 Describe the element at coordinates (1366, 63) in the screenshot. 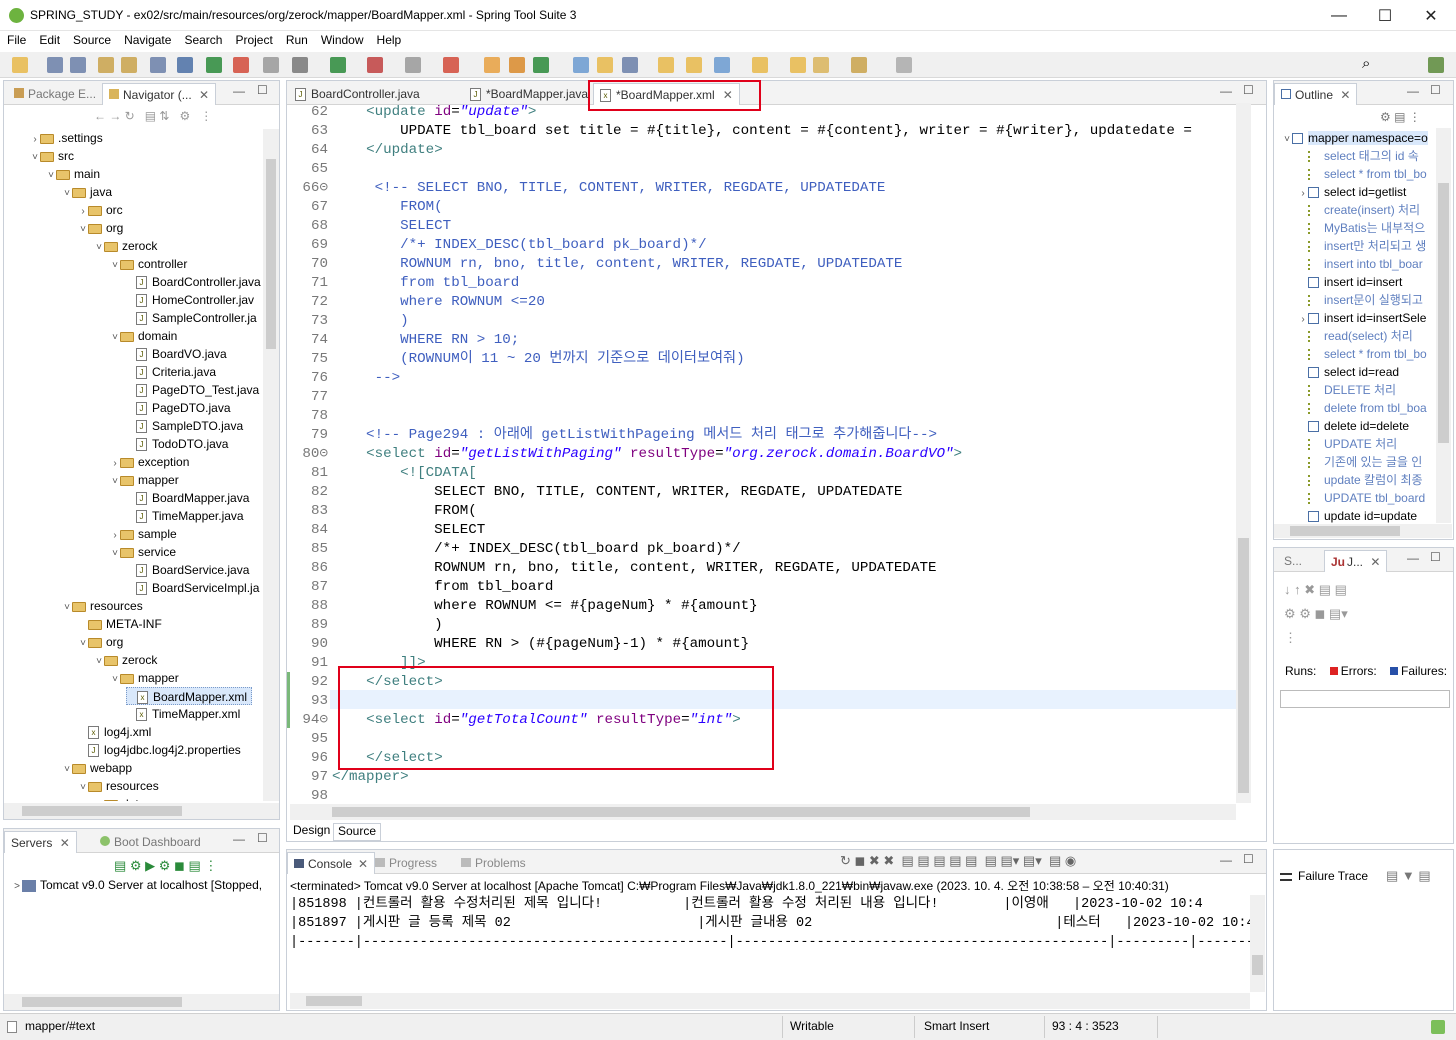

I see `search-icon: ⌕` at that location.